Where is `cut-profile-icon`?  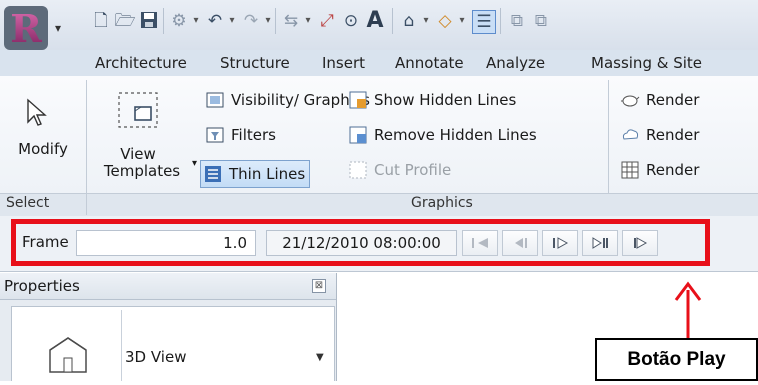
cut-profile-icon is located at coordinates (358, 170).